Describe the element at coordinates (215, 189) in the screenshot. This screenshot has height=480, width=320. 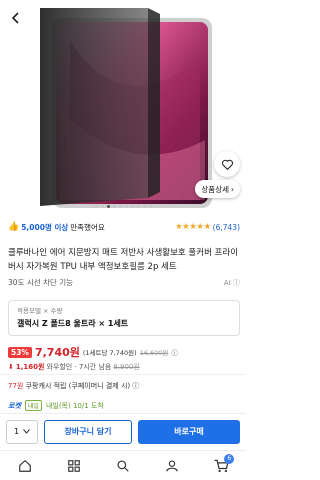
I see `product-detail-label: 상품상세` at that location.